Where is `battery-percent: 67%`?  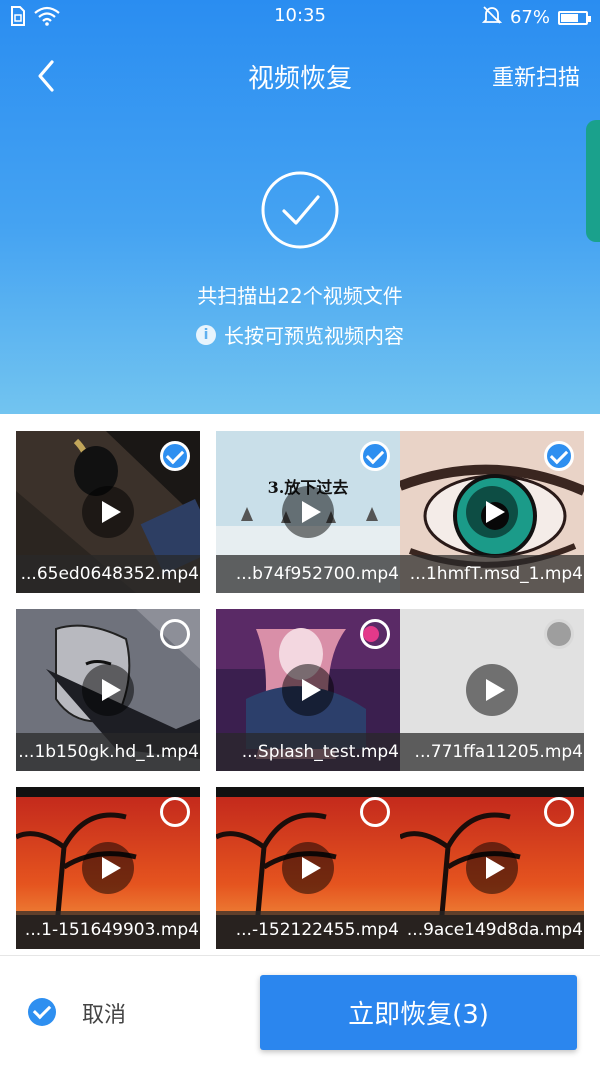
battery-percent: 67% is located at coordinates (529, 17).